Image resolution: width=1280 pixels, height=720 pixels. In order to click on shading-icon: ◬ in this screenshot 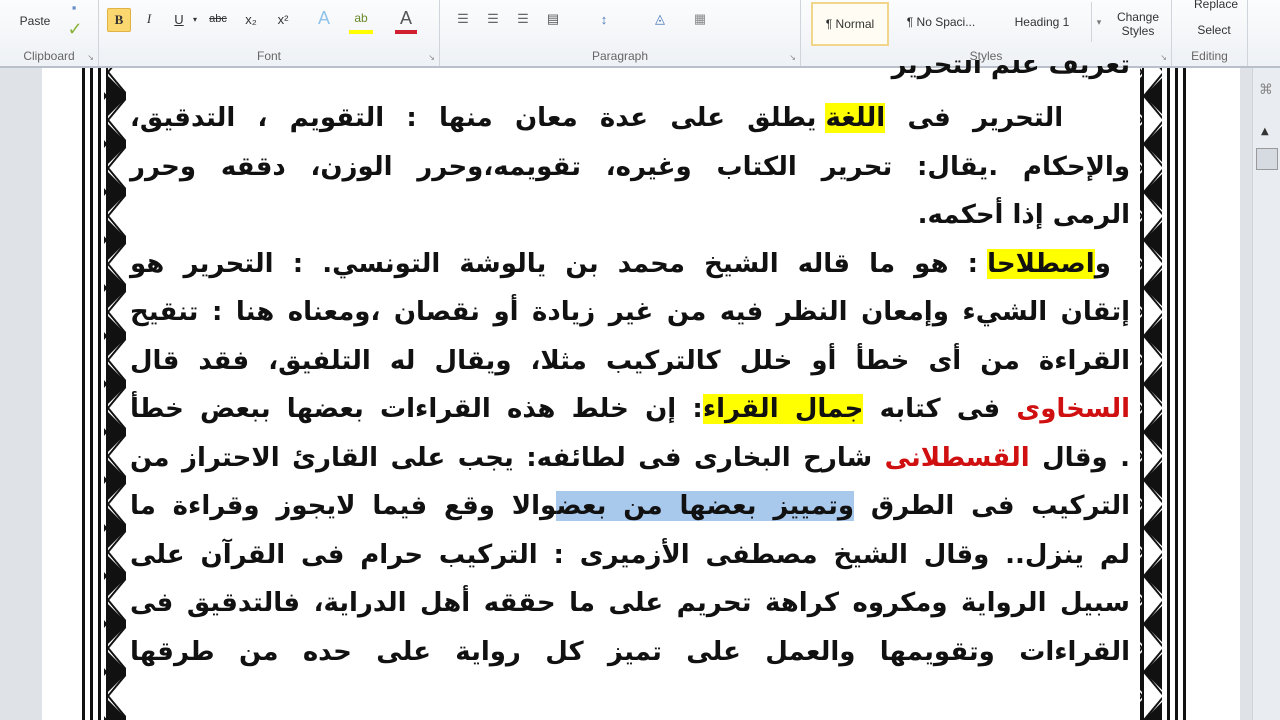, I will do `click(660, 19)`.